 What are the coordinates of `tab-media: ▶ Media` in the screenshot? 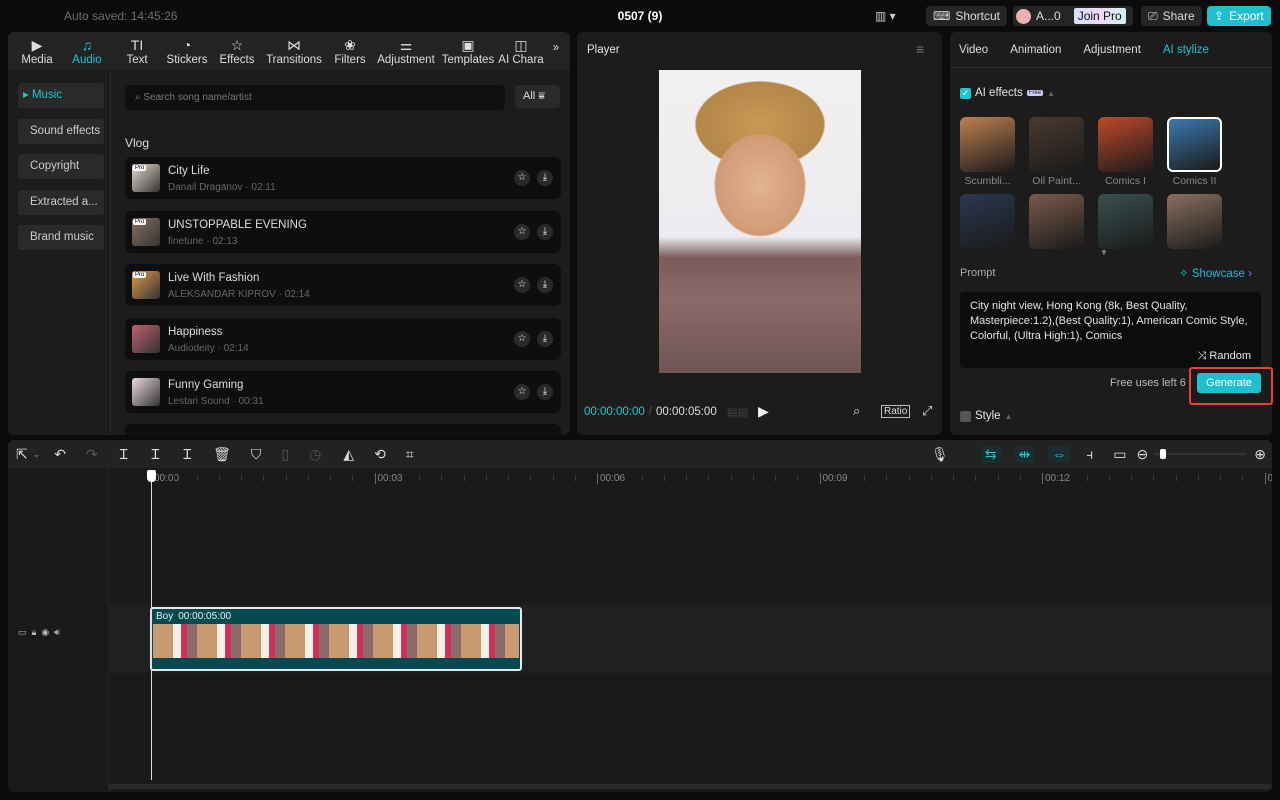 It's located at (37, 51).